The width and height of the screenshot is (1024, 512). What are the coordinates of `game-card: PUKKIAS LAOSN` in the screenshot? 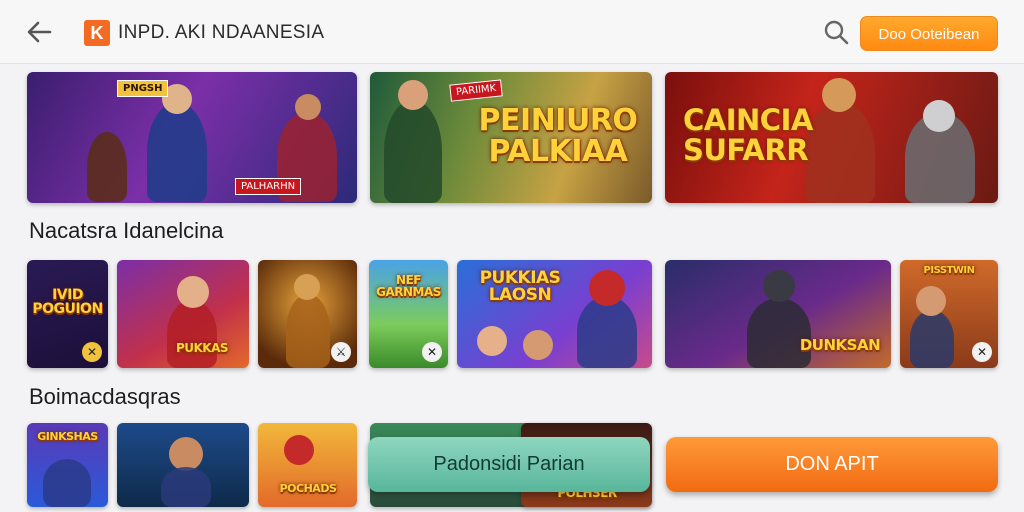 It's located at (554, 314).